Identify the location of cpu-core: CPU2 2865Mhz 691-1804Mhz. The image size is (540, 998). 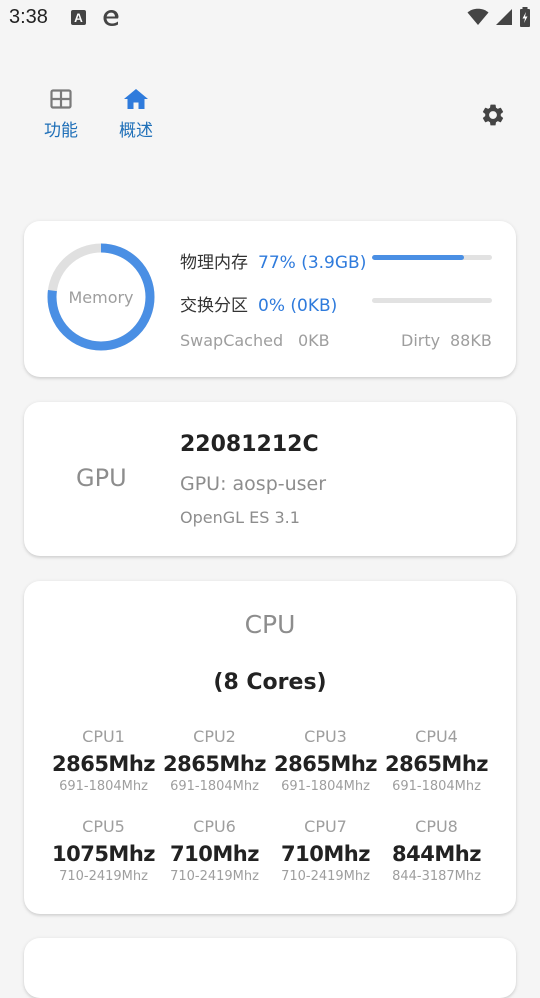
(214, 761).